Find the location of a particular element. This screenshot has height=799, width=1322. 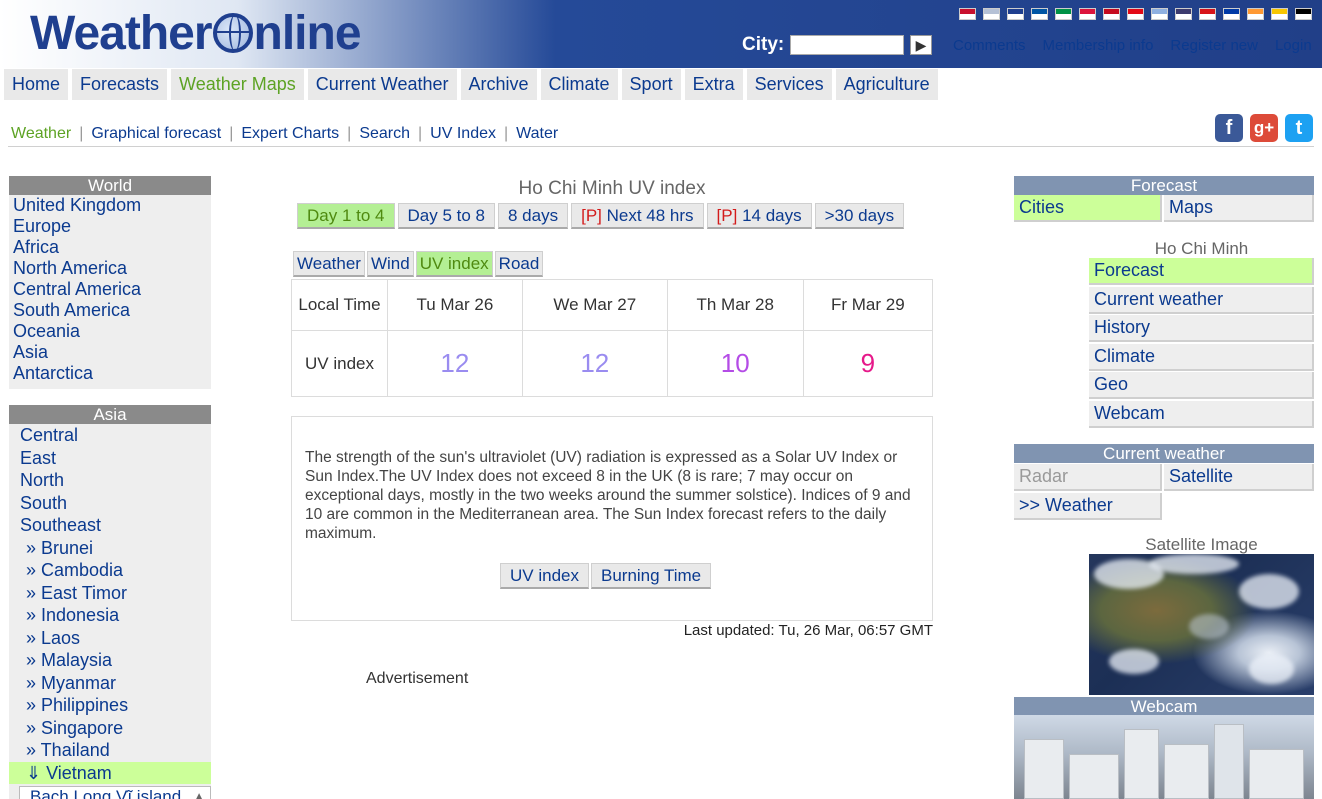

type-tab-weather: Weather is located at coordinates (329, 264).